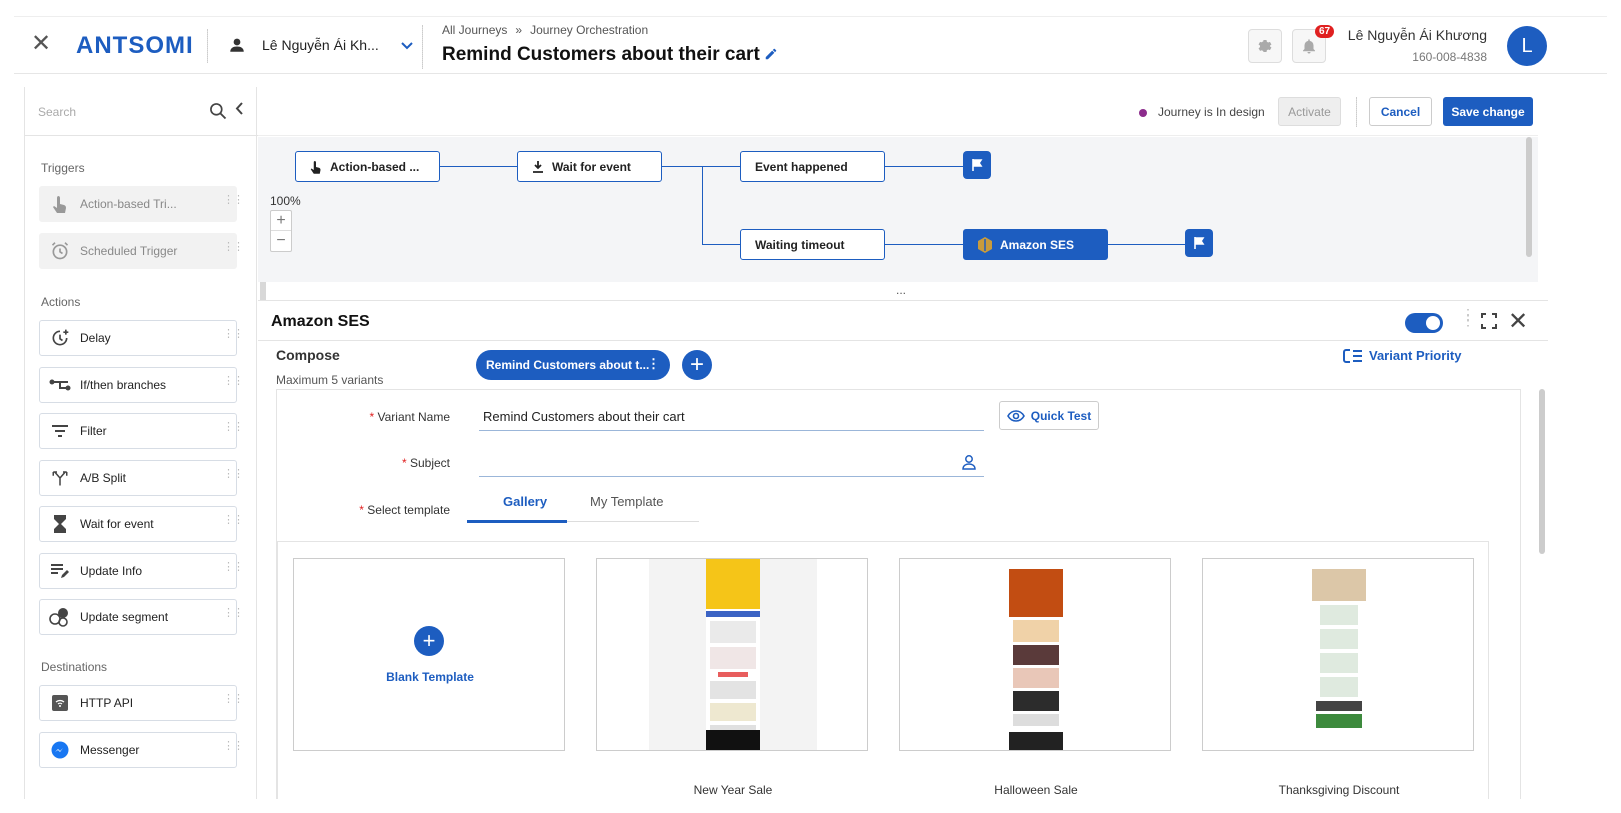  I want to click on sidebar-item-wait-for-event: Wait for event ⋮⋮, so click(141, 524).